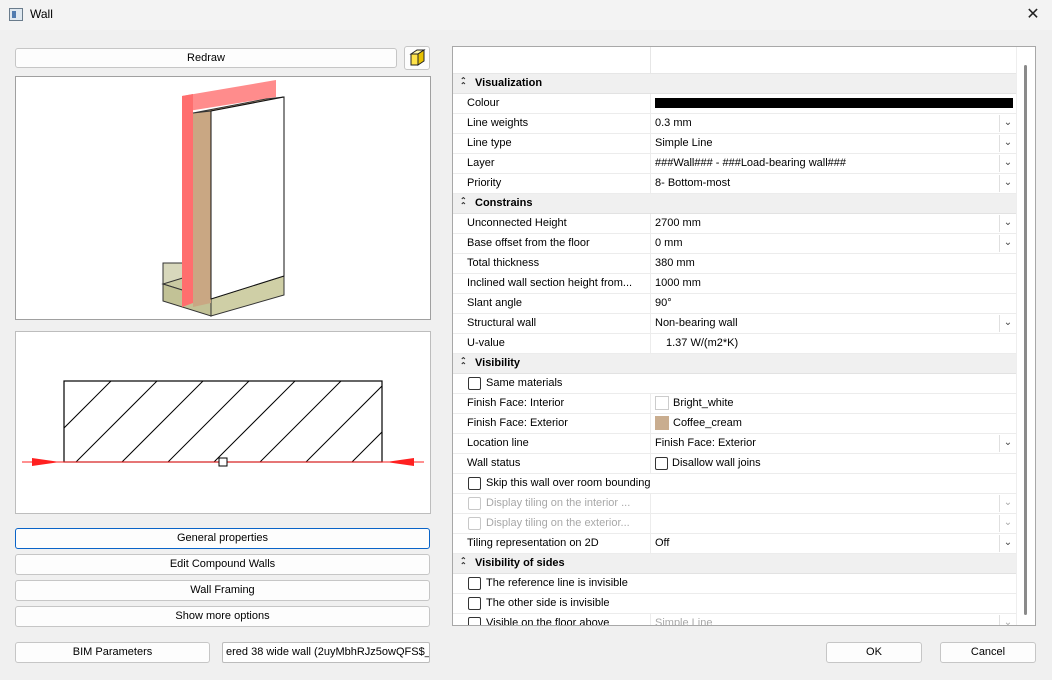 This screenshot has width=1052, height=680. Describe the element at coordinates (1025, 340) in the screenshot. I see `scrollbar-thumb` at that location.